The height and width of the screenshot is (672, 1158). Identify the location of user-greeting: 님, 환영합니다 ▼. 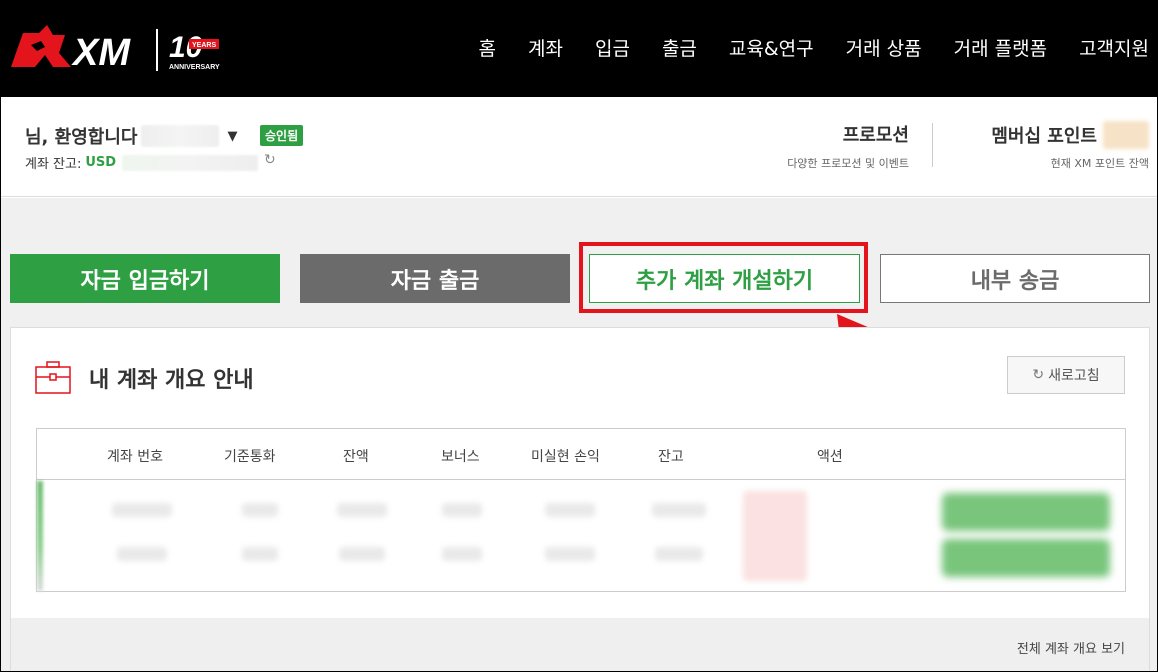
(131, 136).